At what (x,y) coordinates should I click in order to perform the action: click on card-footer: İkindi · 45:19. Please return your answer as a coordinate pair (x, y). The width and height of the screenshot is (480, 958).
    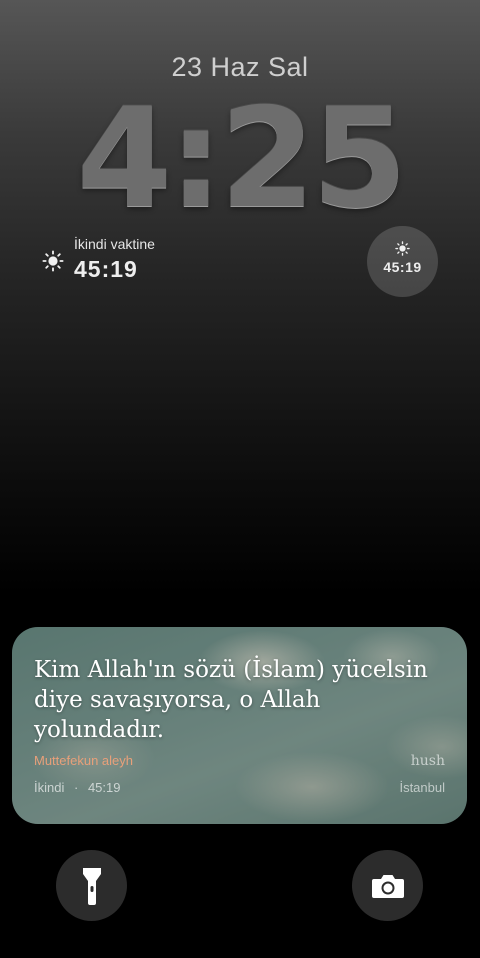
    Looking at the image, I should click on (80, 787).